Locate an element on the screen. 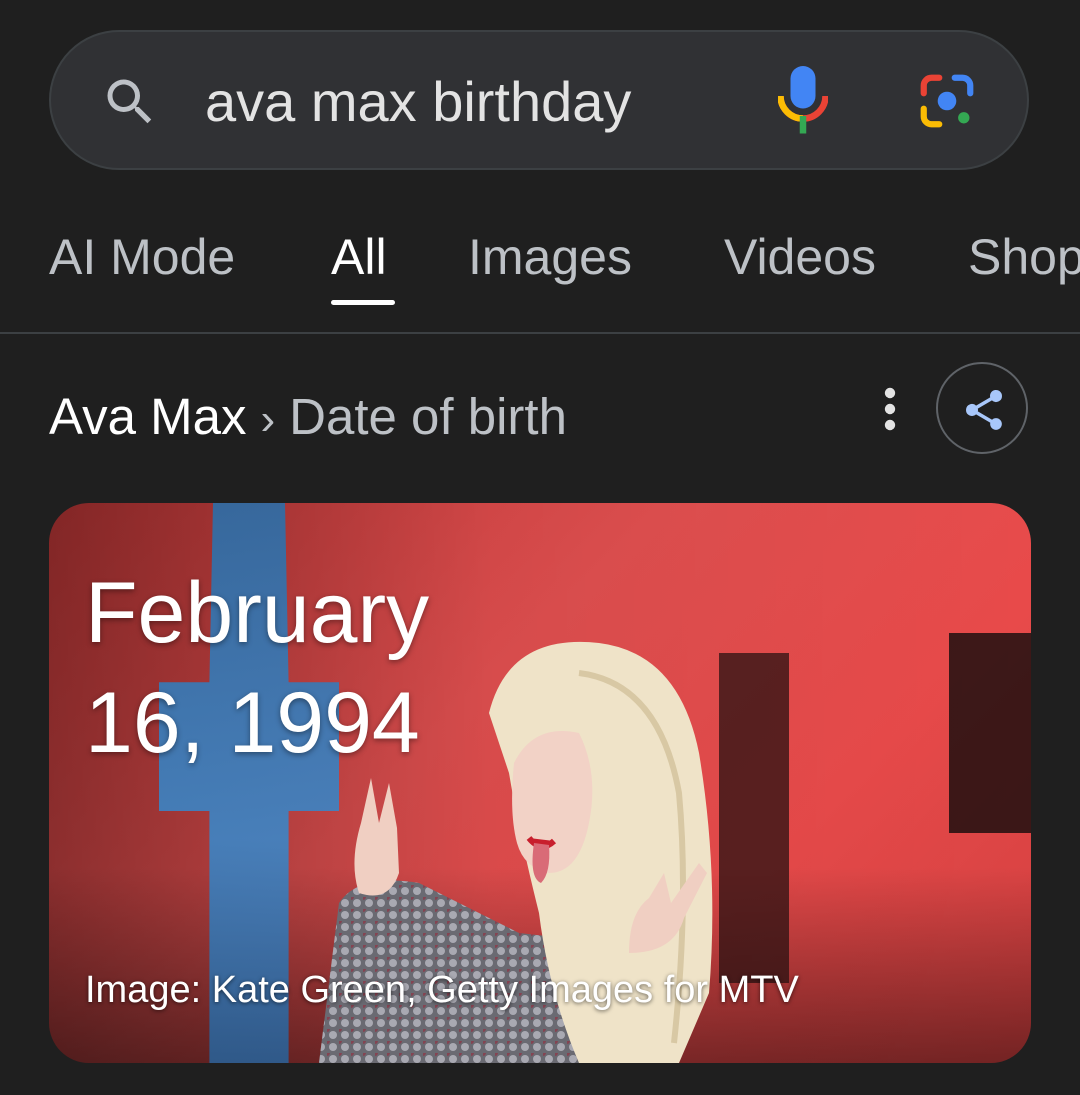  tab-all: All is located at coordinates (359, 257).